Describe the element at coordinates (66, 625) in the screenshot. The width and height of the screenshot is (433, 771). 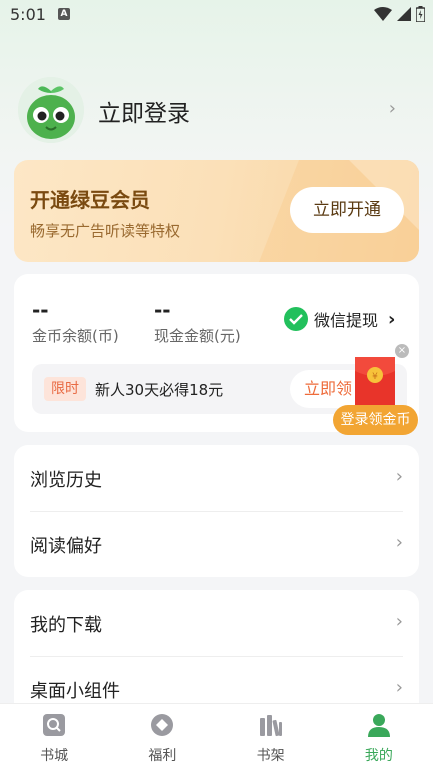
I see `menu-item-label: 我的下载` at that location.